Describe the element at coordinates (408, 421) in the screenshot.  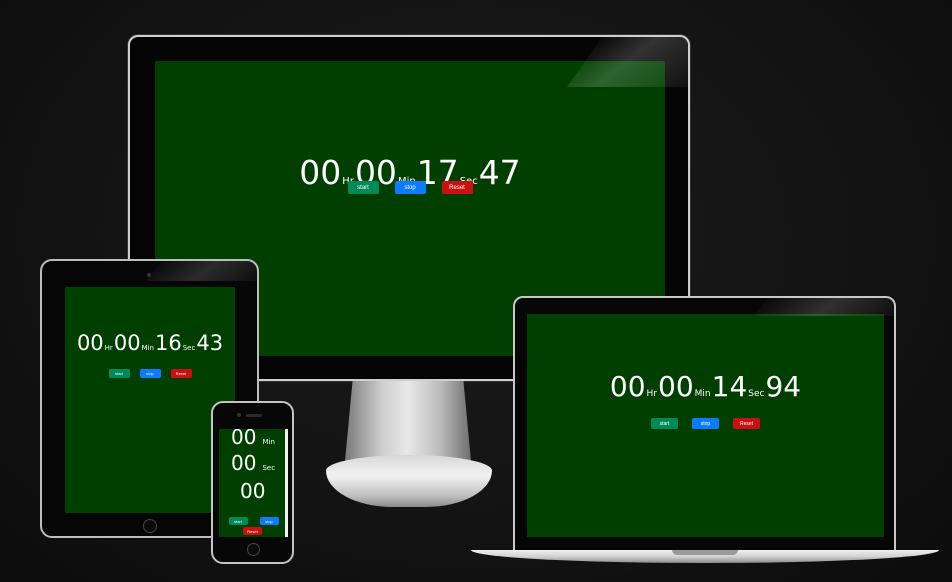
I see `monitor-stand-neck` at that location.